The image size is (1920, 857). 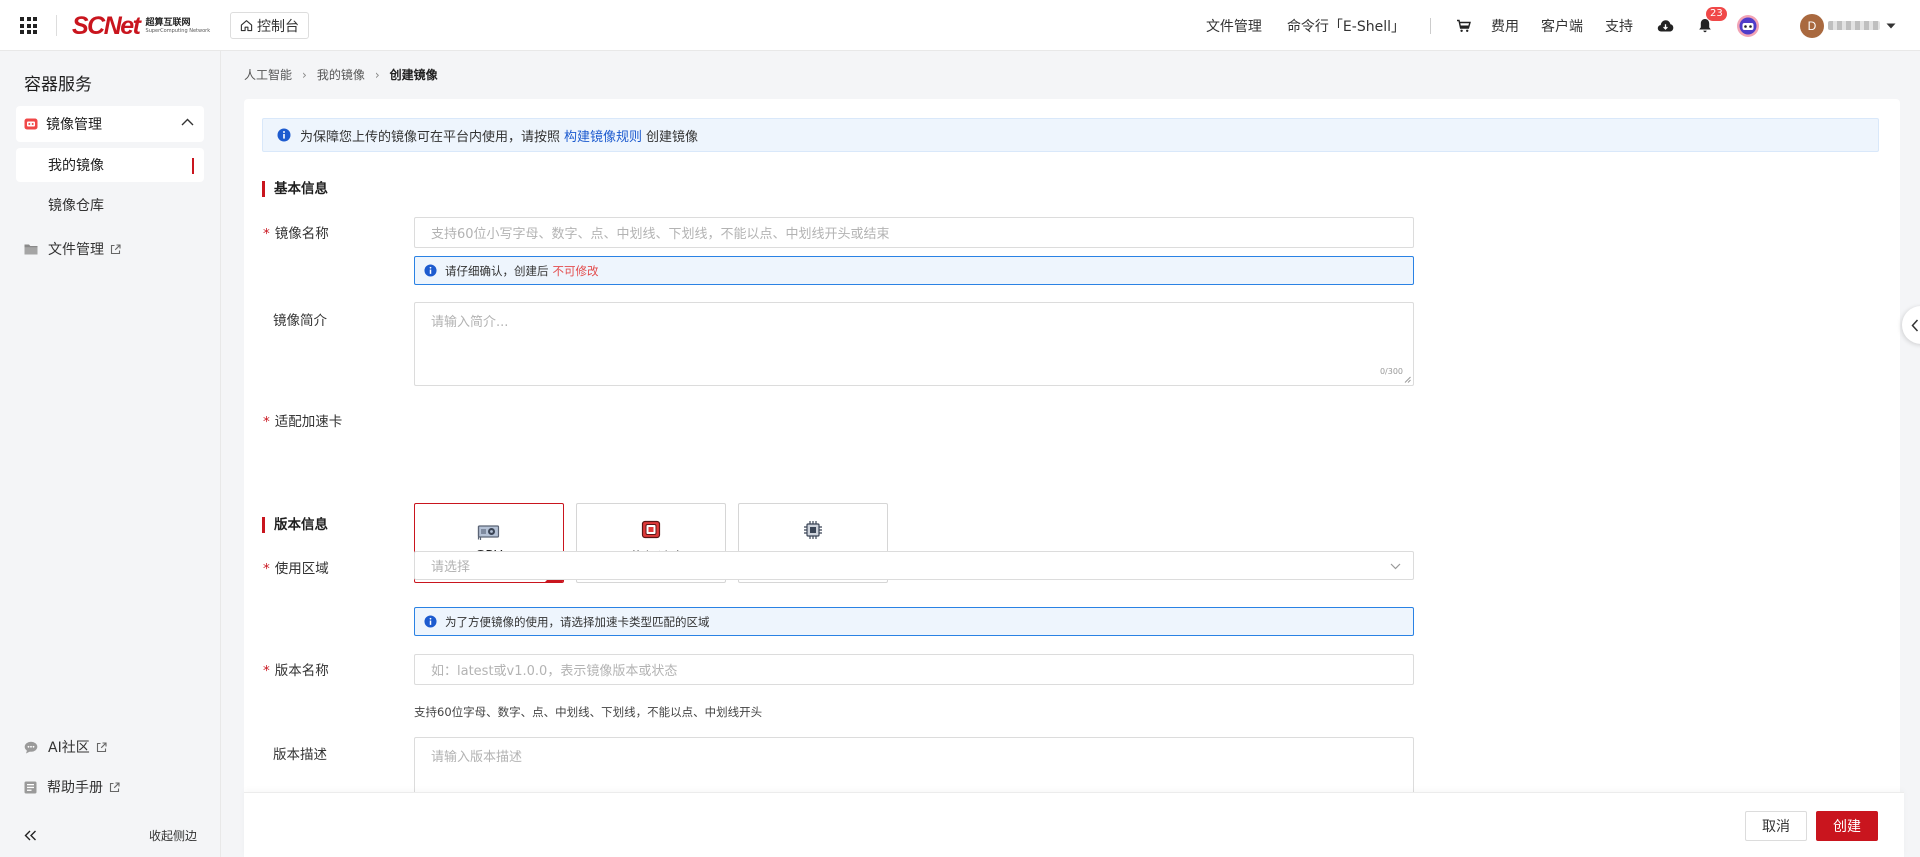 What do you see at coordinates (1391, 371) in the screenshot?
I see `char-counter: 0/300` at bounding box center [1391, 371].